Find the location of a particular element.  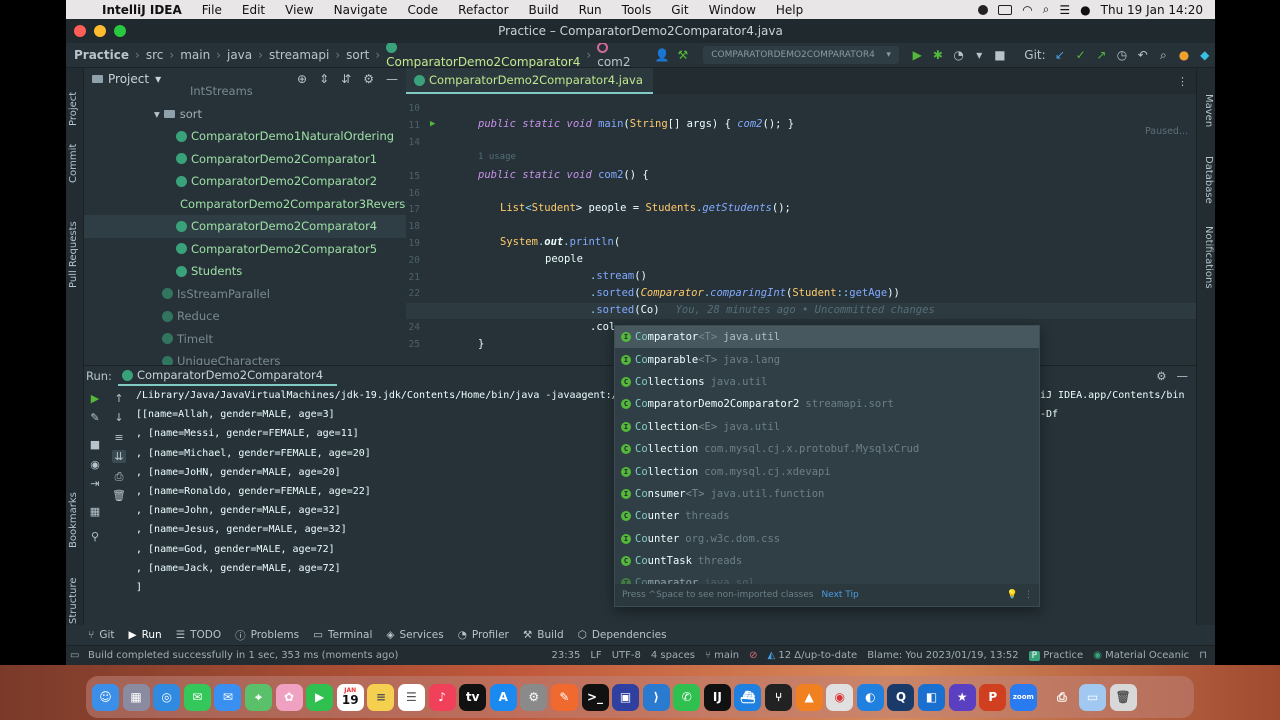

bookmarks-tool-tab: Bookmarks is located at coordinates (73, 520).